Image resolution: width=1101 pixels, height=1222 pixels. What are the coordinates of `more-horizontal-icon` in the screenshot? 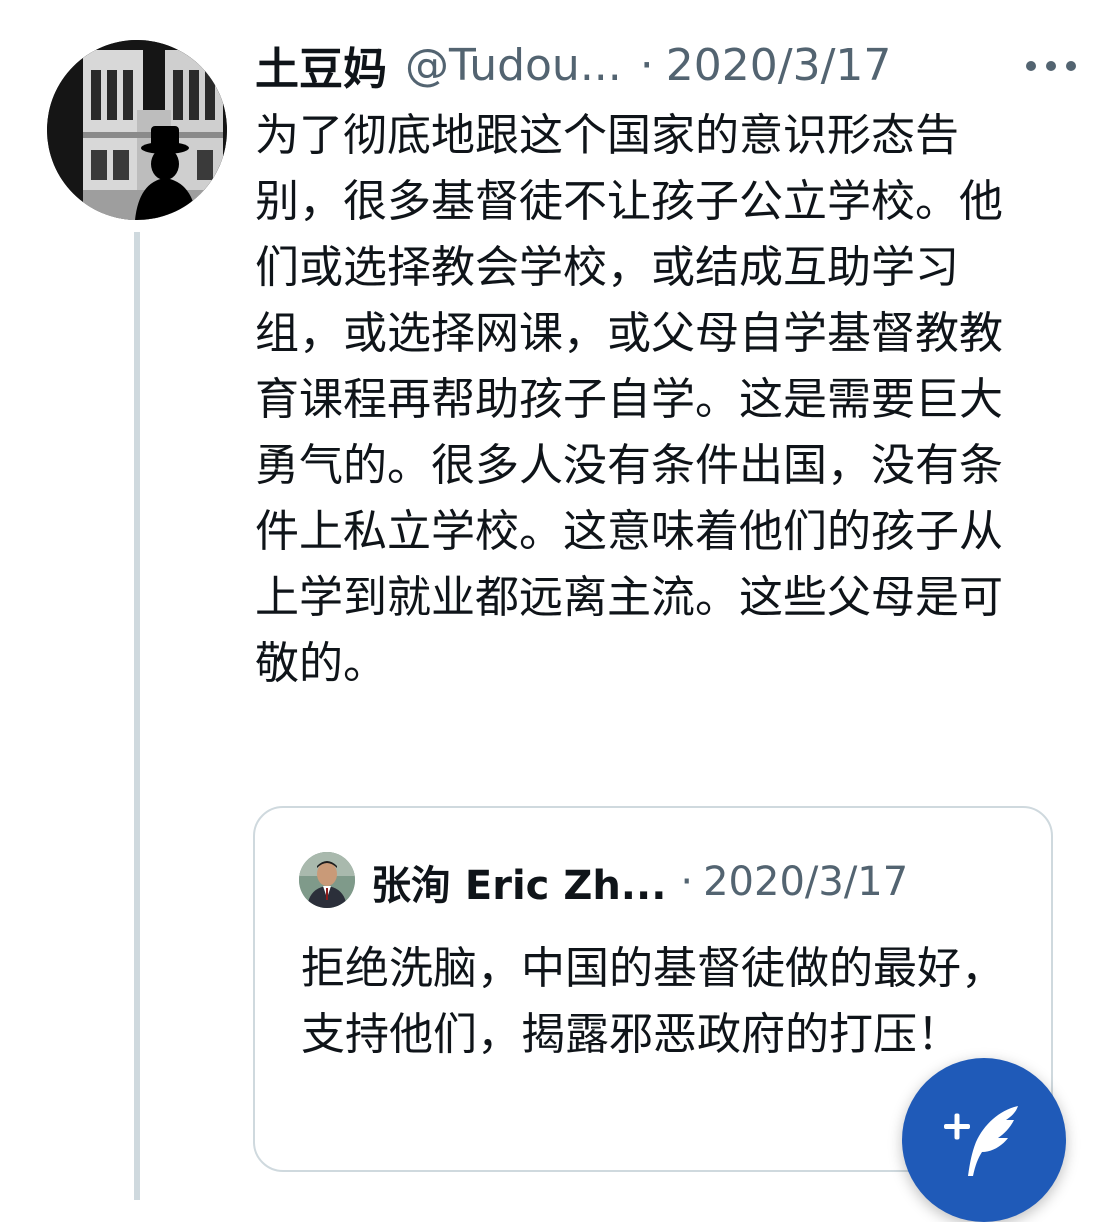 It's located at (1051, 66).